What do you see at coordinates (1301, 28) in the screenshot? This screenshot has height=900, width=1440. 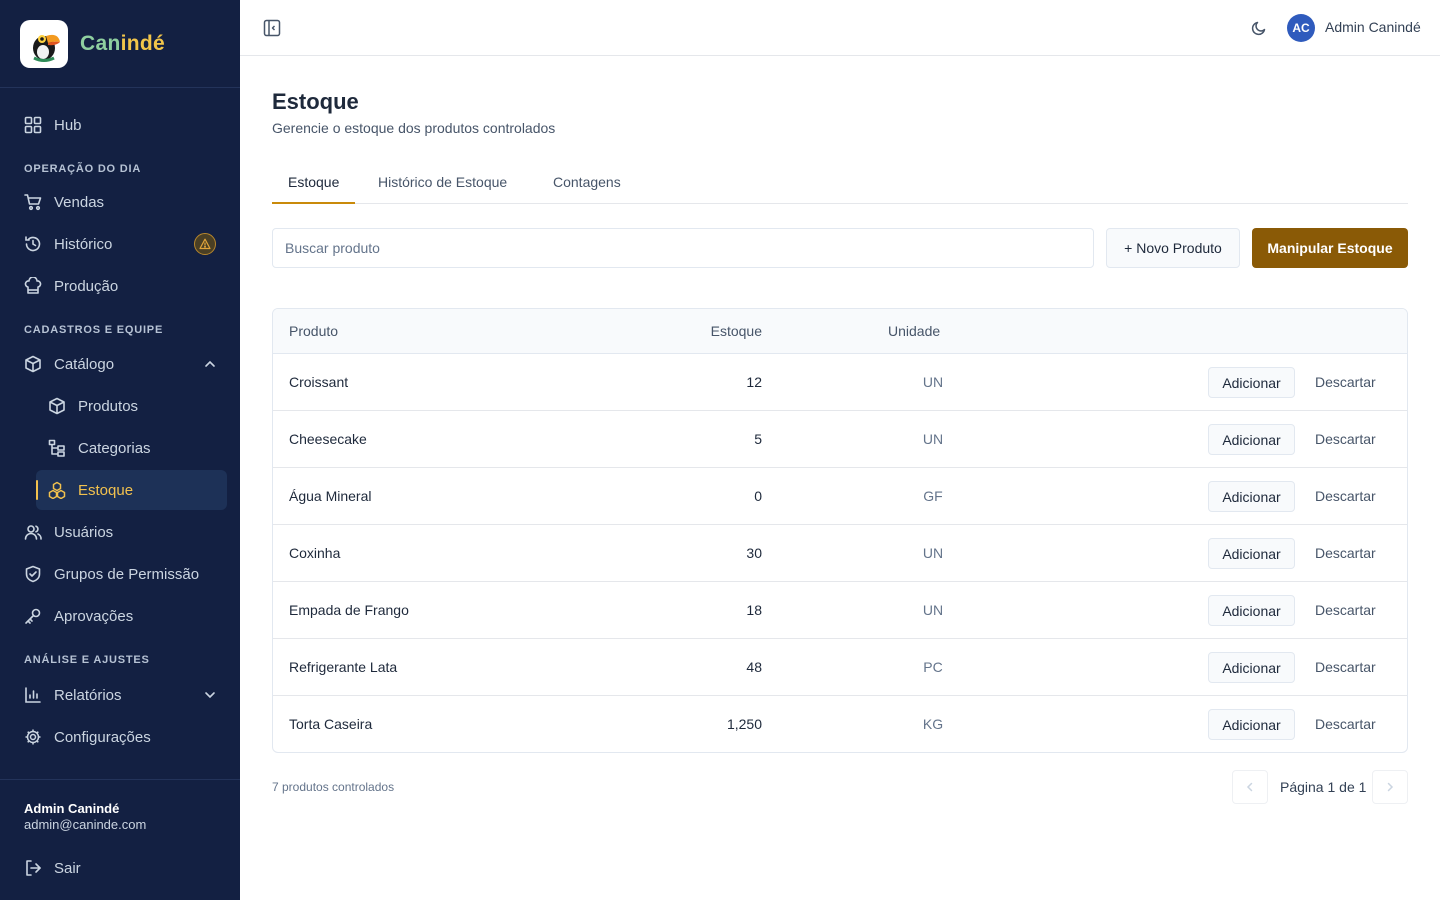 I see `avatar: AC` at bounding box center [1301, 28].